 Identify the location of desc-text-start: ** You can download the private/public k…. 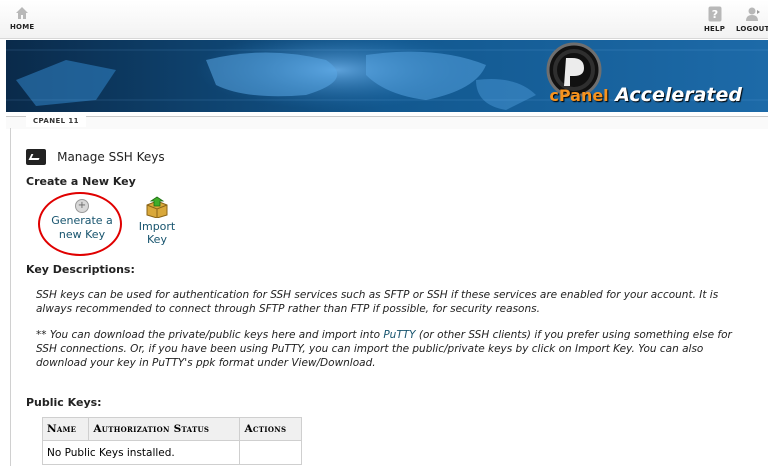
(210, 335).